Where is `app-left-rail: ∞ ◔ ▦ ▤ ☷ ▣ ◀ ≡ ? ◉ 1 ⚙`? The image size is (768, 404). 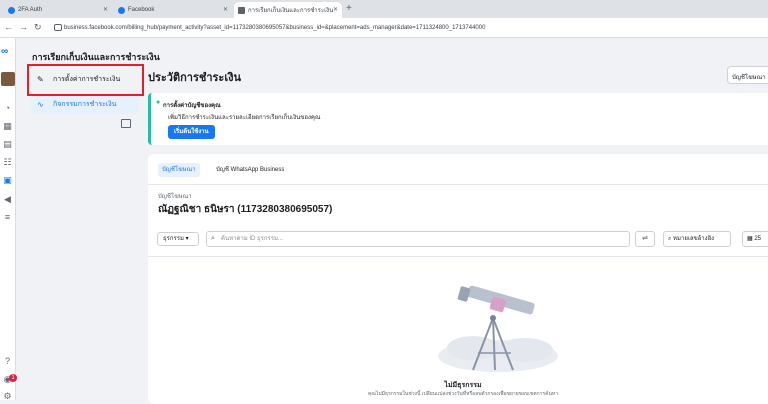 app-left-rail: ∞ ◔ ▦ ▤ ☷ ▣ ◀ ≡ ? ◉ 1 ⚙ is located at coordinates (8, 220).